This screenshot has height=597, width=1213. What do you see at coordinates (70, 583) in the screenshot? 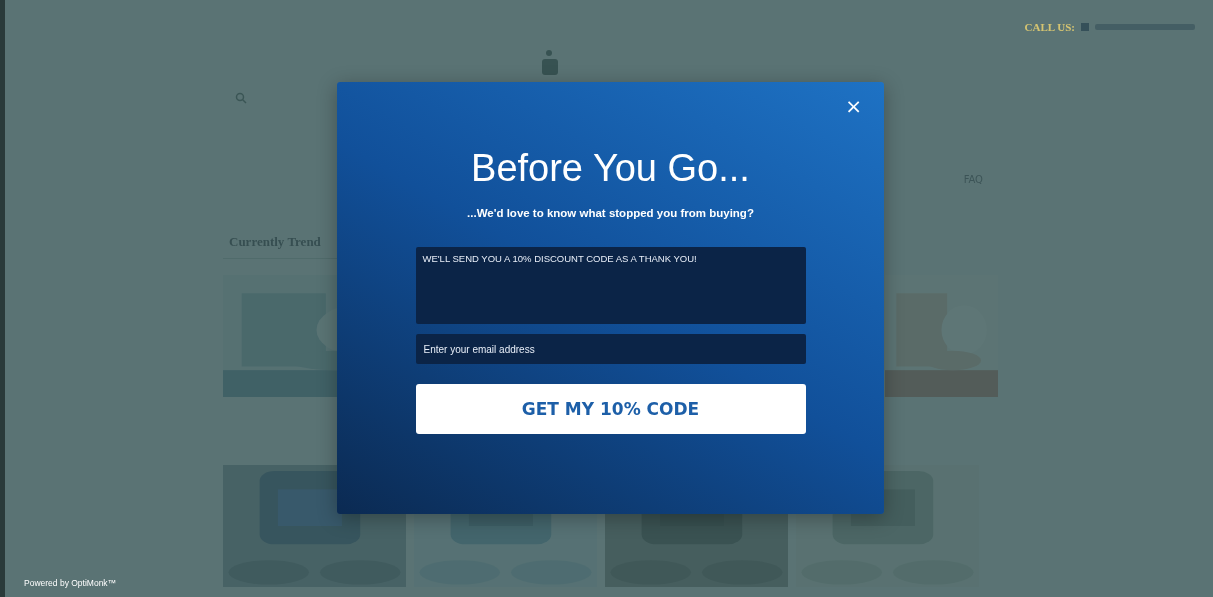
I see `powered-by-link: Powered by OptiMonk™` at bounding box center [70, 583].